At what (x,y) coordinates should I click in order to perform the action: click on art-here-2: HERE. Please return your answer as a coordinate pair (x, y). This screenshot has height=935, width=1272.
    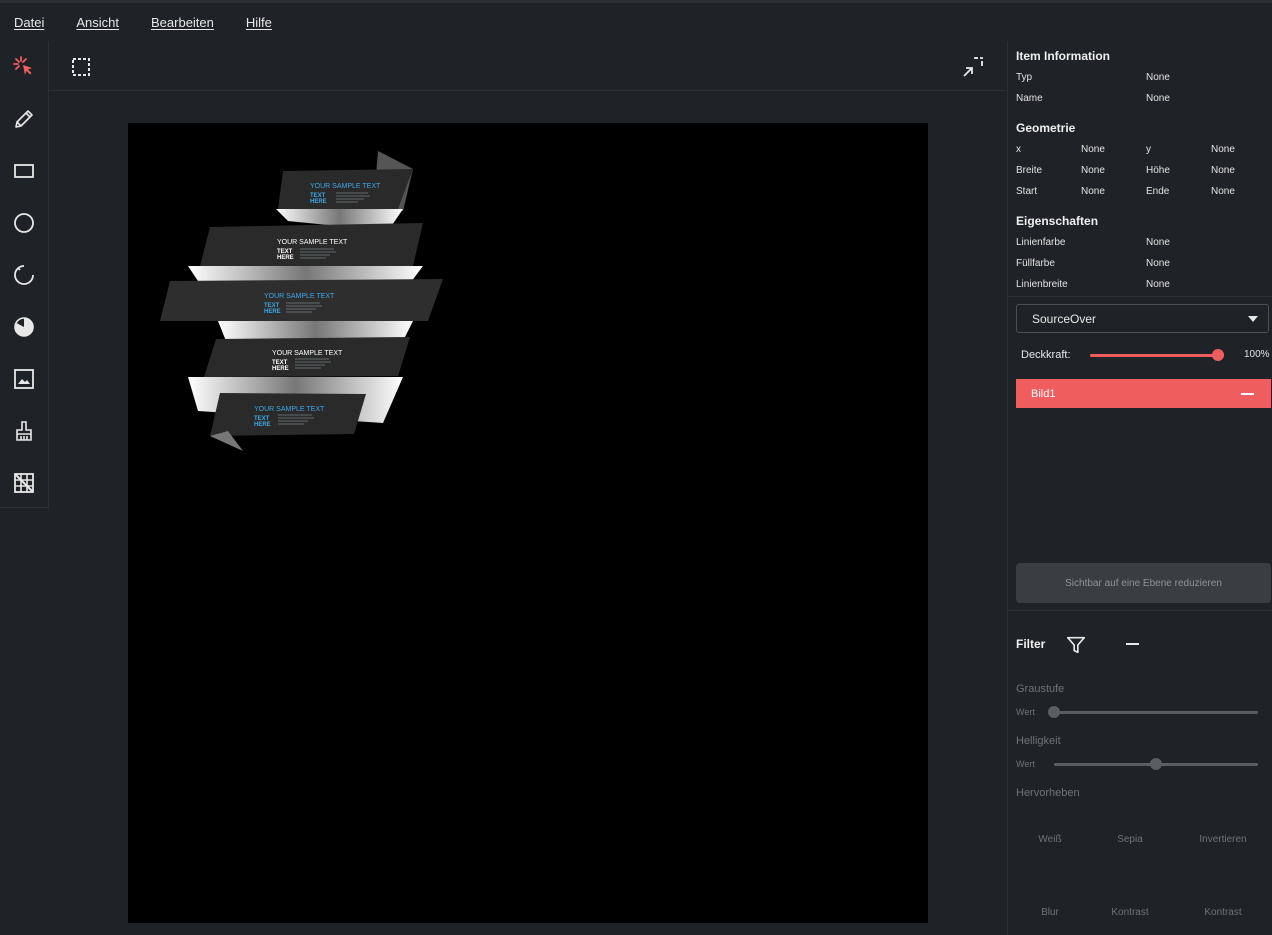
    Looking at the image, I should click on (285, 258).